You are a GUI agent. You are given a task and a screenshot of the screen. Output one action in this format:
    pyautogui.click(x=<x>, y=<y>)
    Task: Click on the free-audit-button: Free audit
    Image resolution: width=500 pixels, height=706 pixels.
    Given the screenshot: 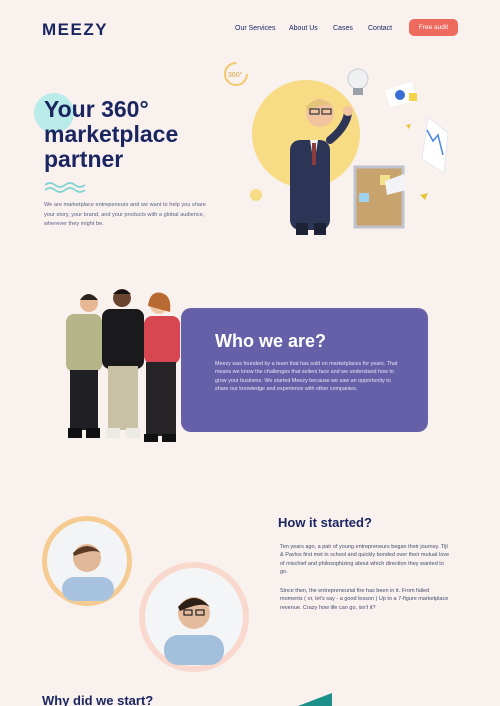 What is the action you would take?
    pyautogui.click(x=433, y=27)
    